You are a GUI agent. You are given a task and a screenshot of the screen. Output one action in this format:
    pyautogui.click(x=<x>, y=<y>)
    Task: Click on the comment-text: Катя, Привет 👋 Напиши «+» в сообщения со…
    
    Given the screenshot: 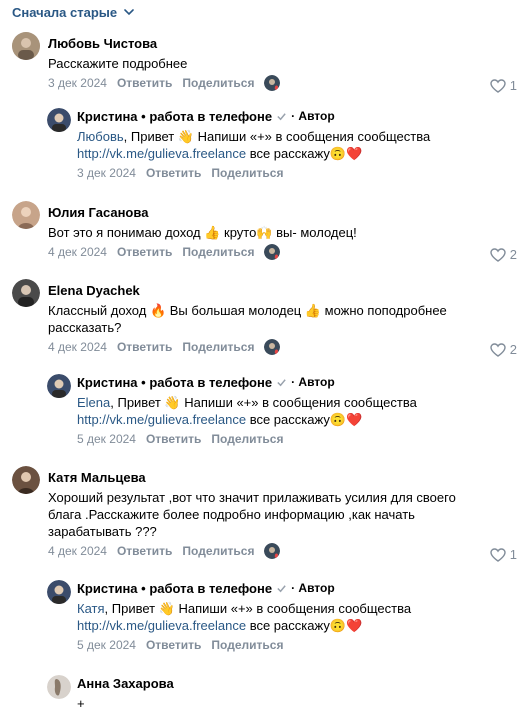 What is the action you would take?
    pyautogui.click(x=244, y=617)
    